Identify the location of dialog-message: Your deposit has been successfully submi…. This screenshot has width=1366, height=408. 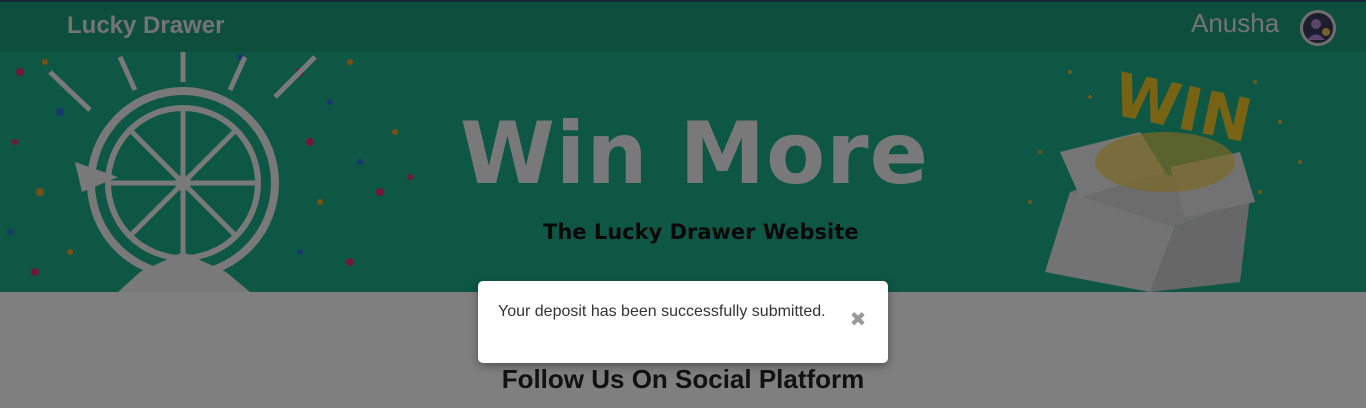
(662, 311).